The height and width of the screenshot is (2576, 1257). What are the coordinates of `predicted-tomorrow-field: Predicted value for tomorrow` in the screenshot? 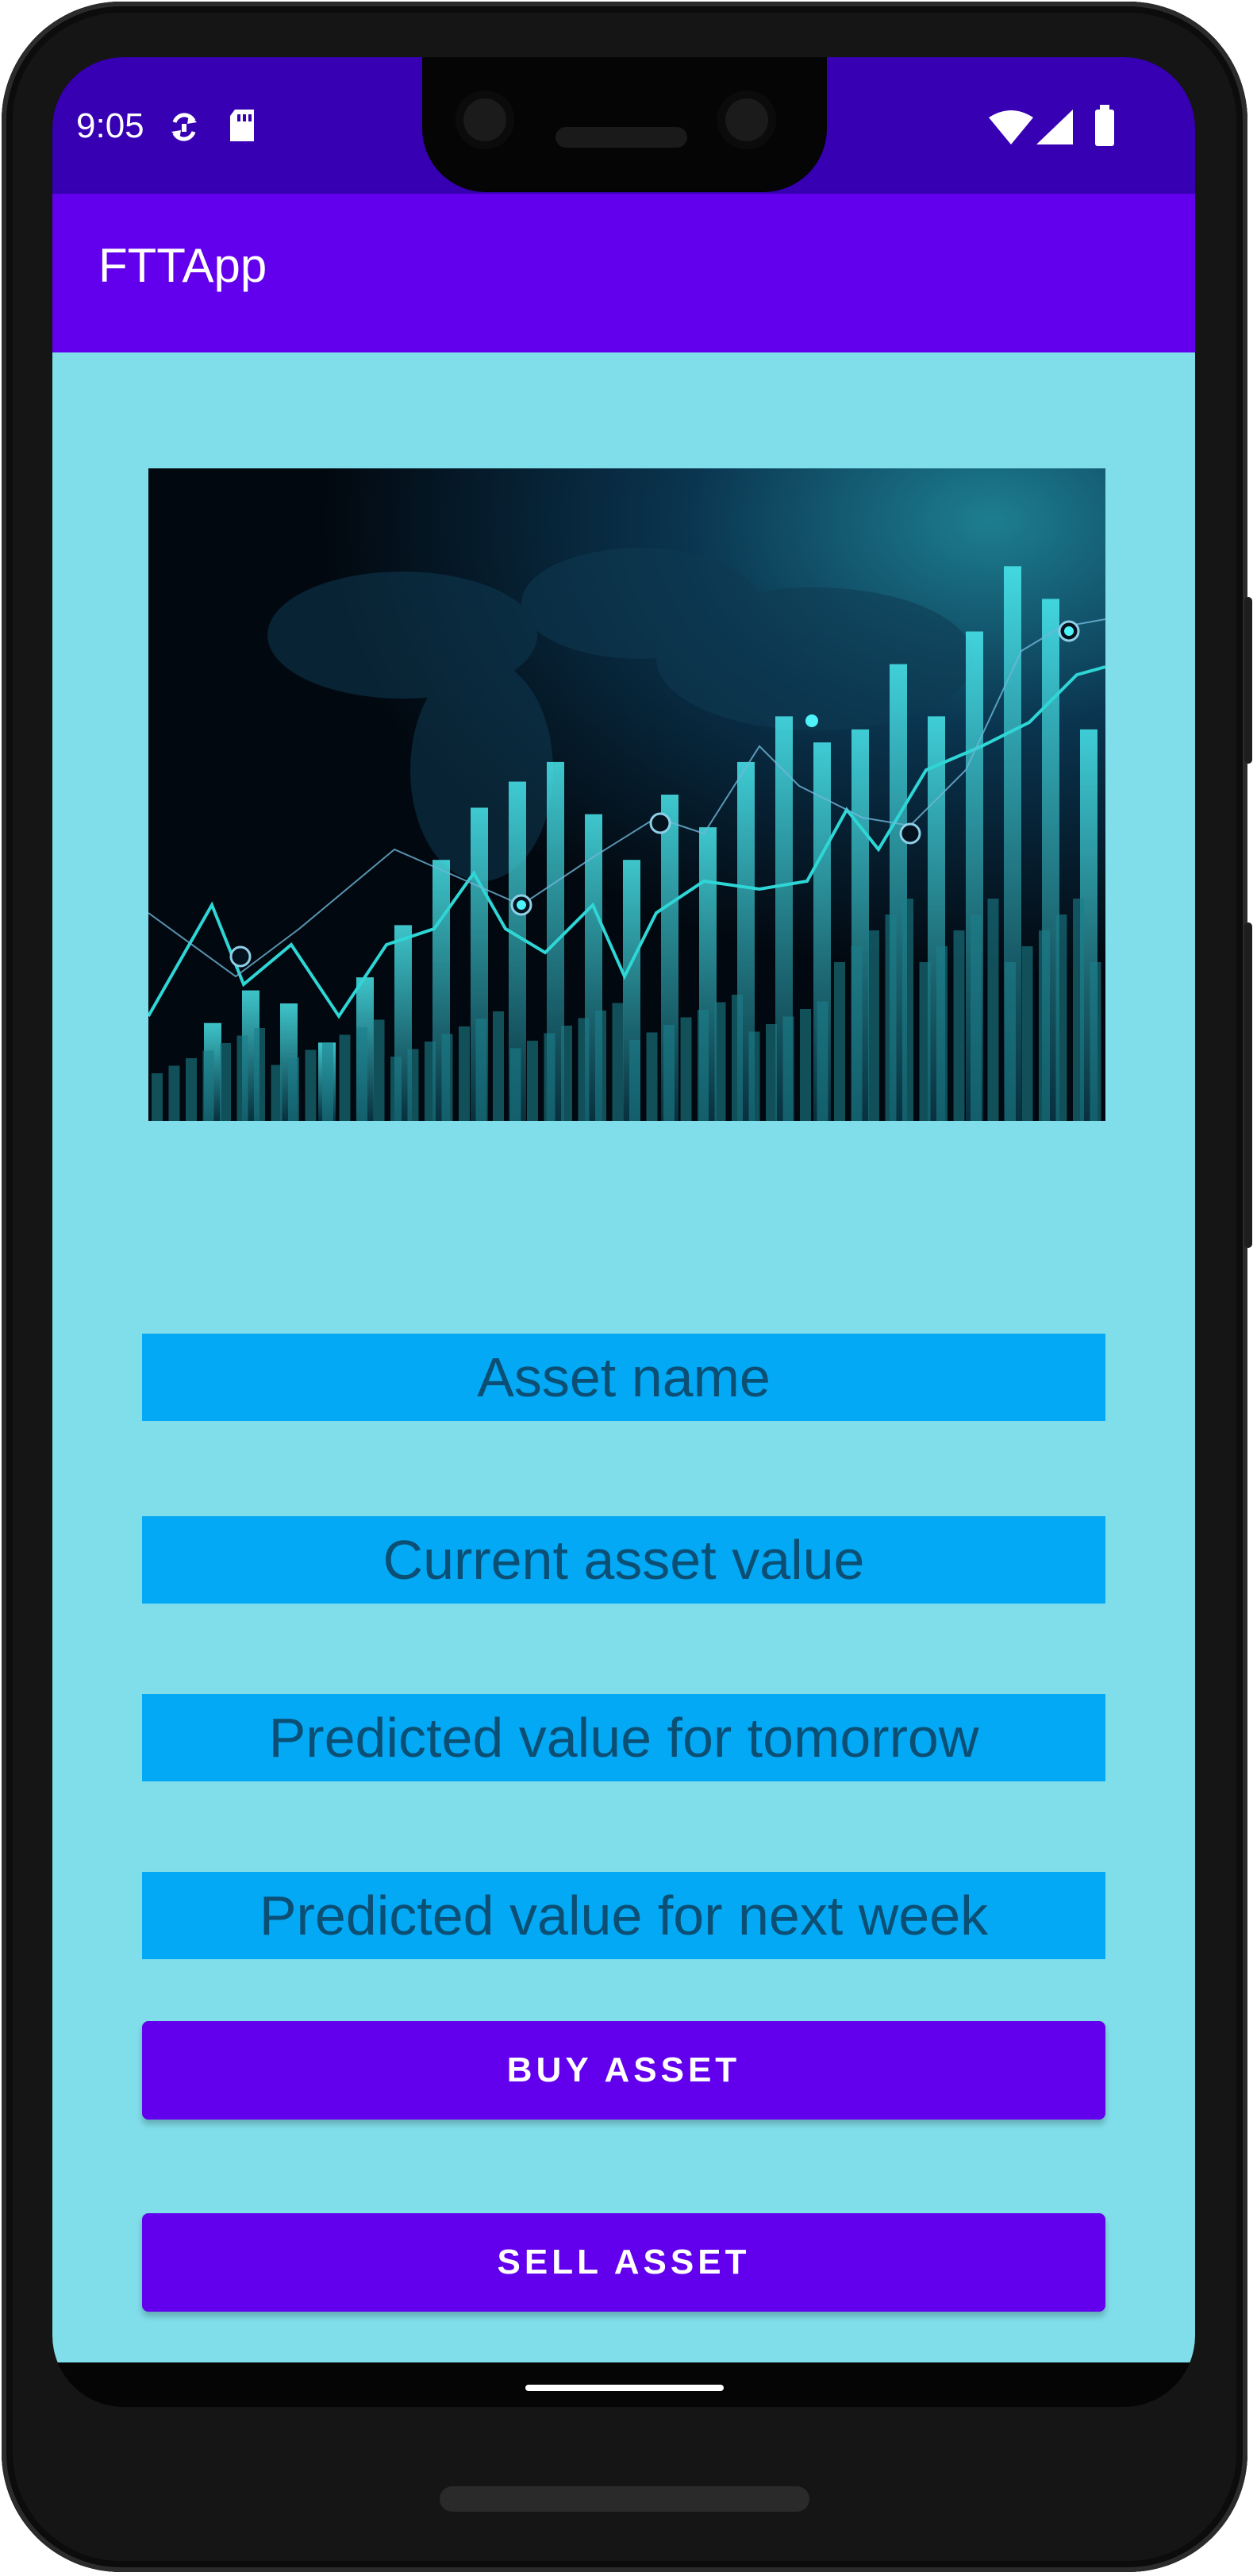 It's located at (623, 1737).